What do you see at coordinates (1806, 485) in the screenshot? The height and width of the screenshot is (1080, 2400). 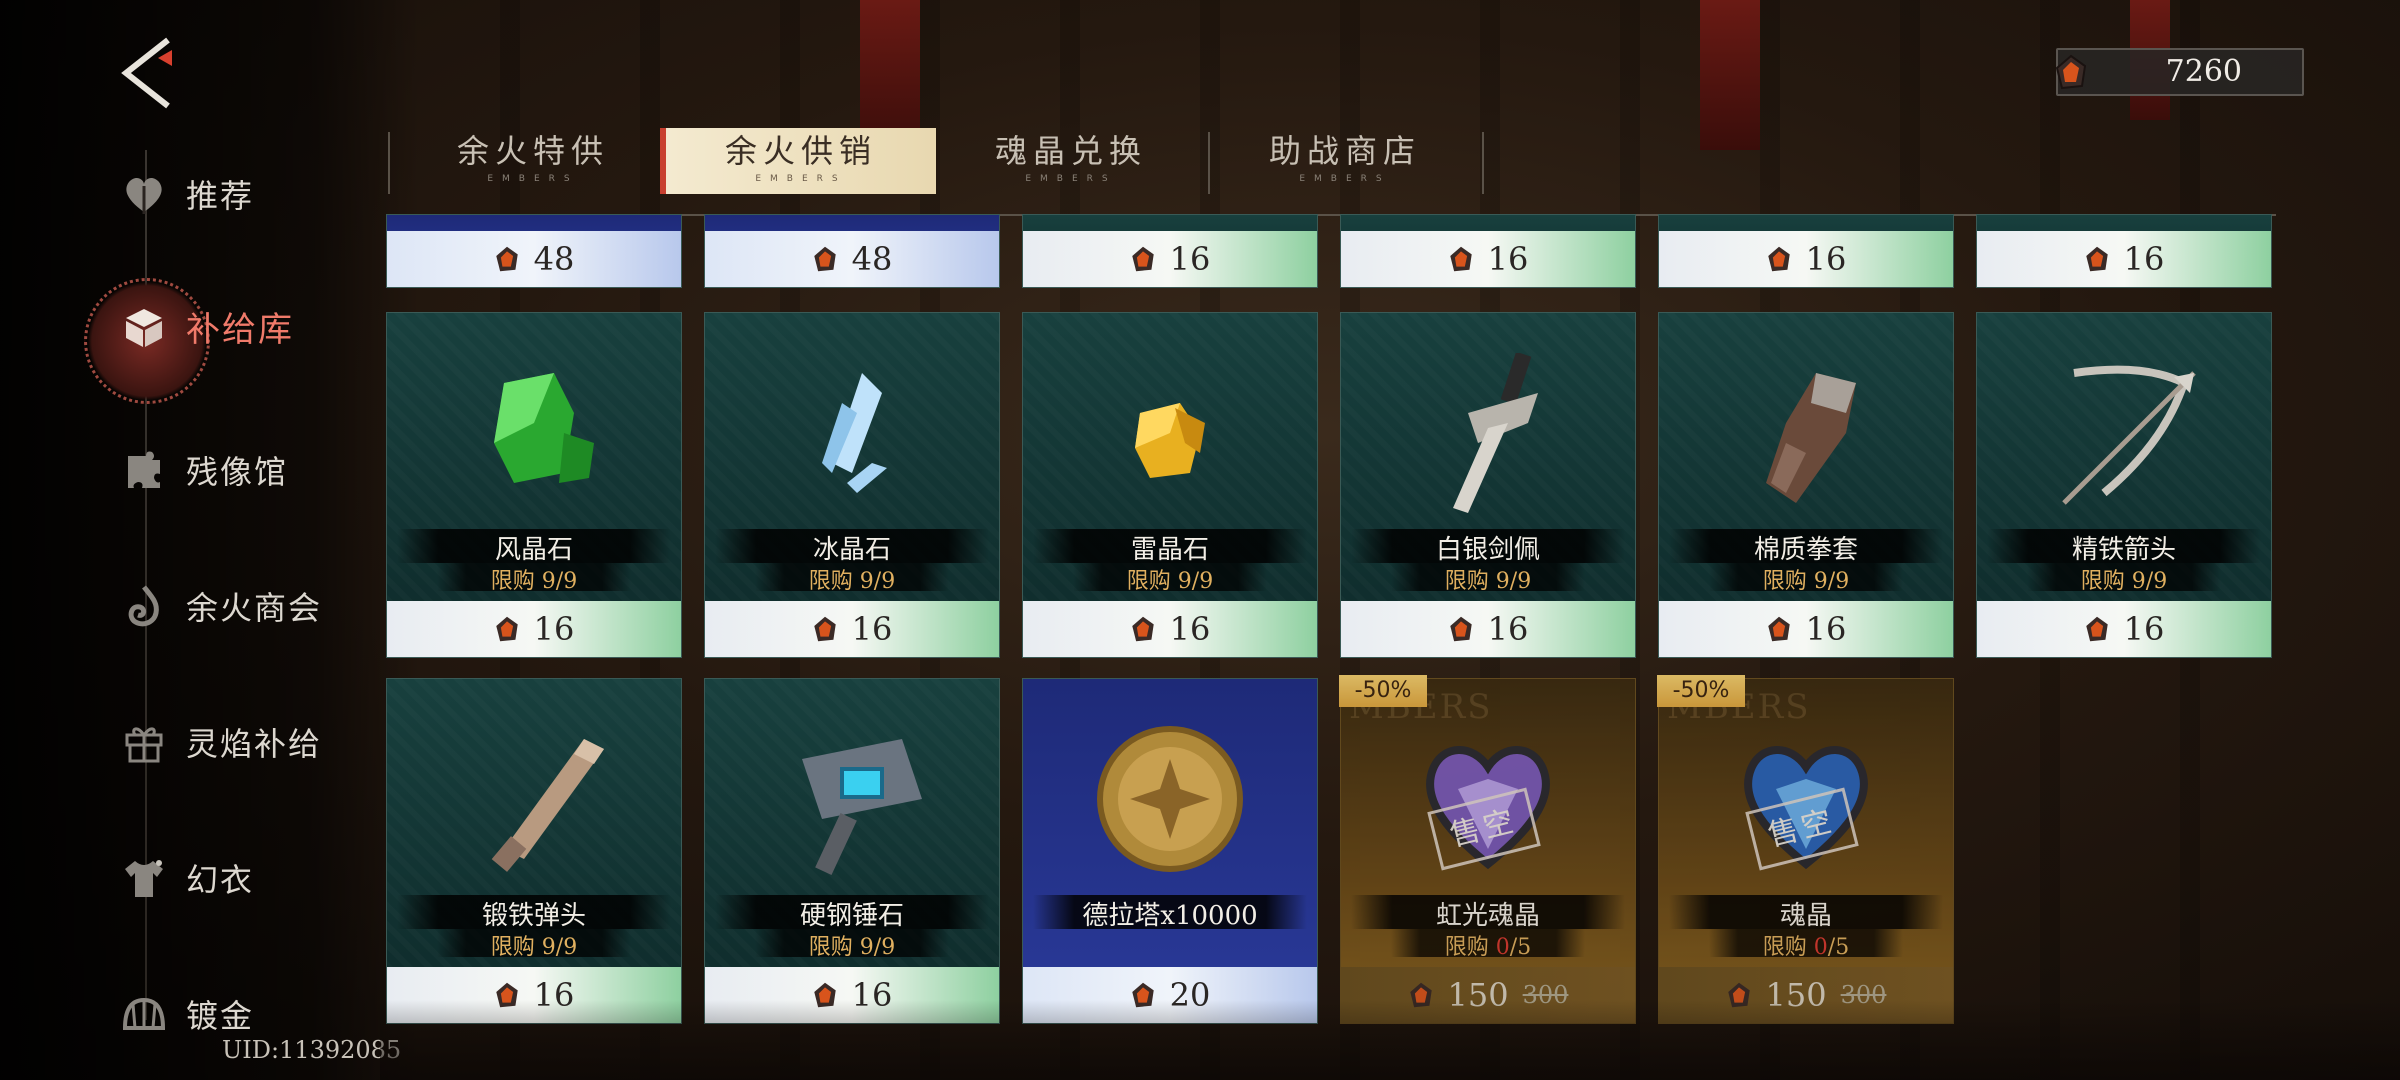 I see `shop-item-card: 棉质拳套 限购 9/9 16` at bounding box center [1806, 485].